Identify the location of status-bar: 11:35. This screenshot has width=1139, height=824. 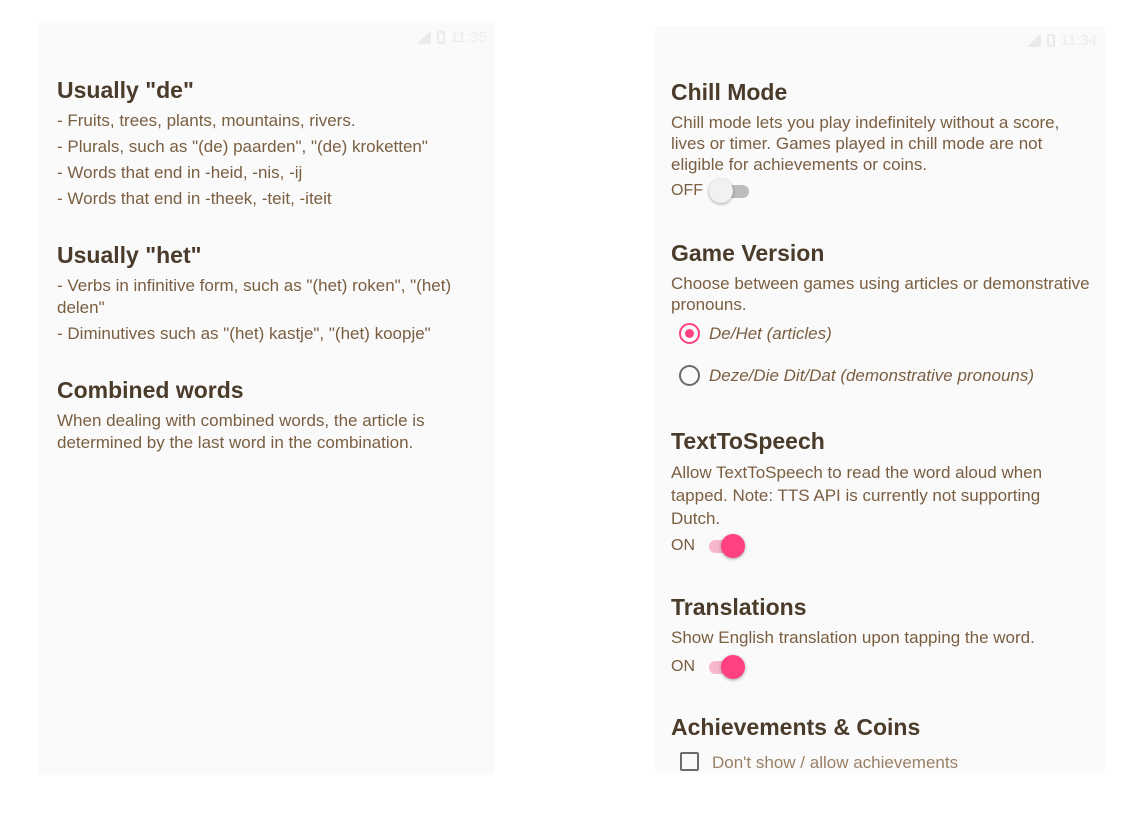
(451, 37).